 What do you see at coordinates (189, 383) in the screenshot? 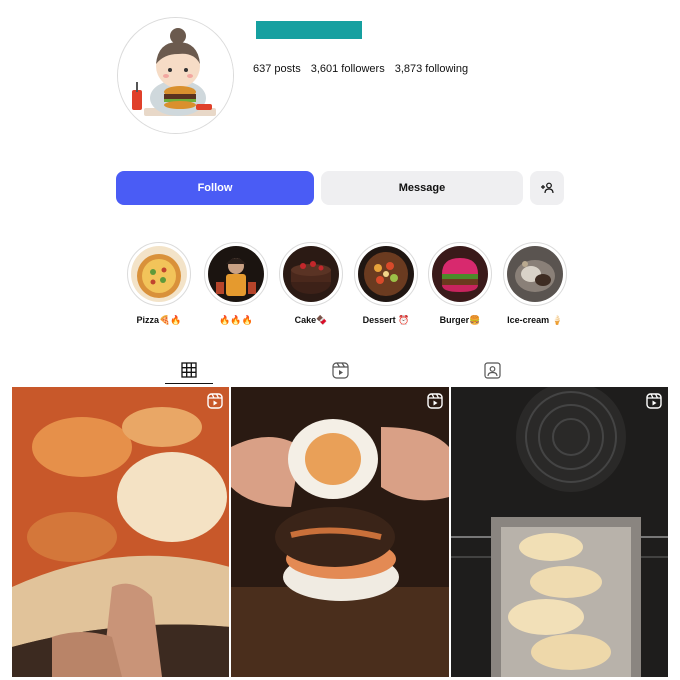
I see `active-tab-indicator` at bounding box center [189, 383].